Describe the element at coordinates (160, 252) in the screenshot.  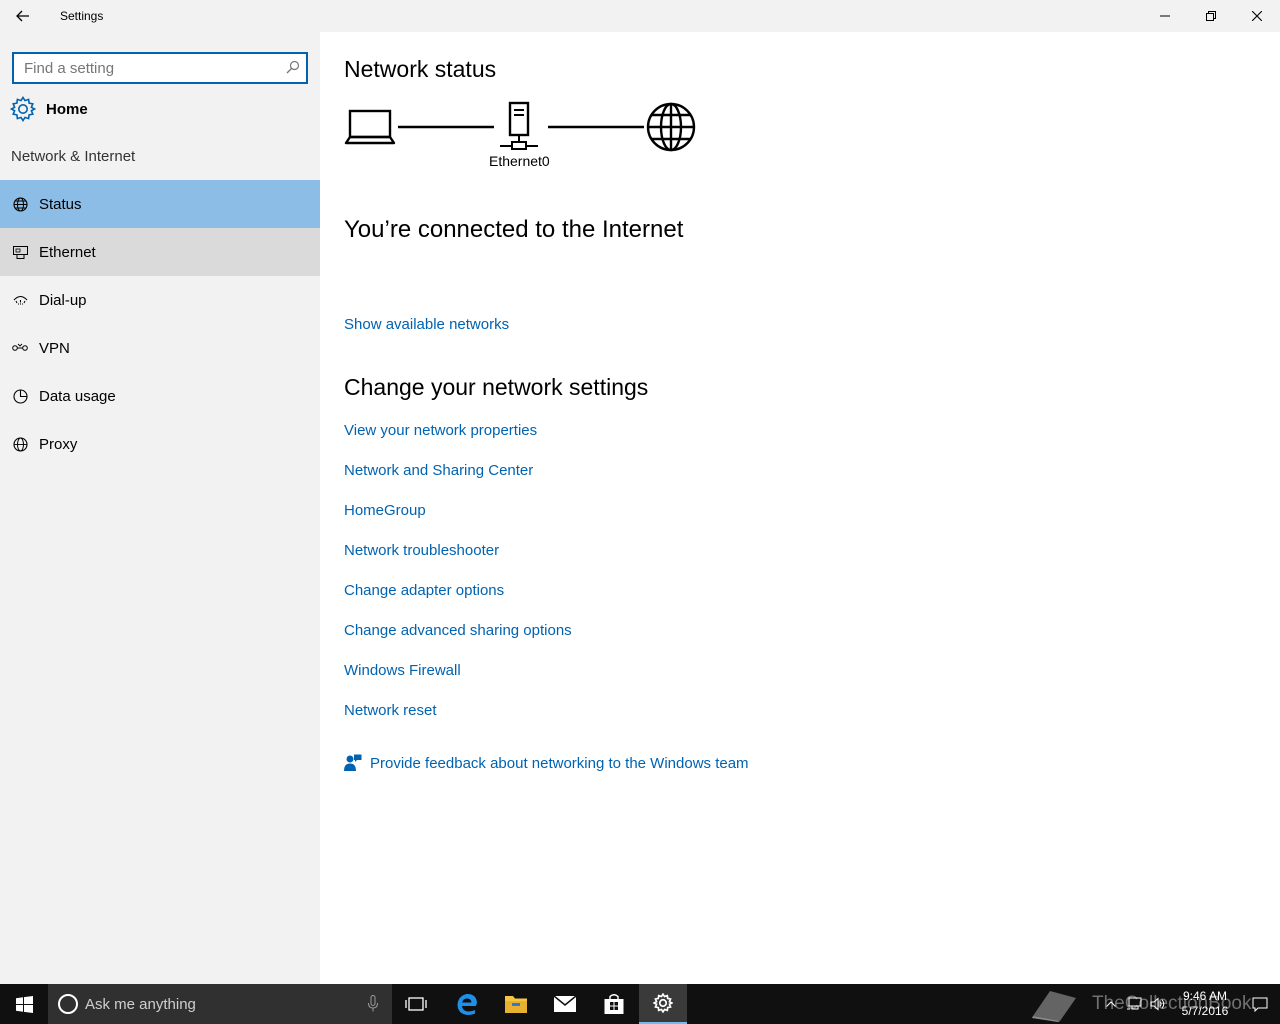
I see `sidebar-item-ethernet: Ethernet` at that location.